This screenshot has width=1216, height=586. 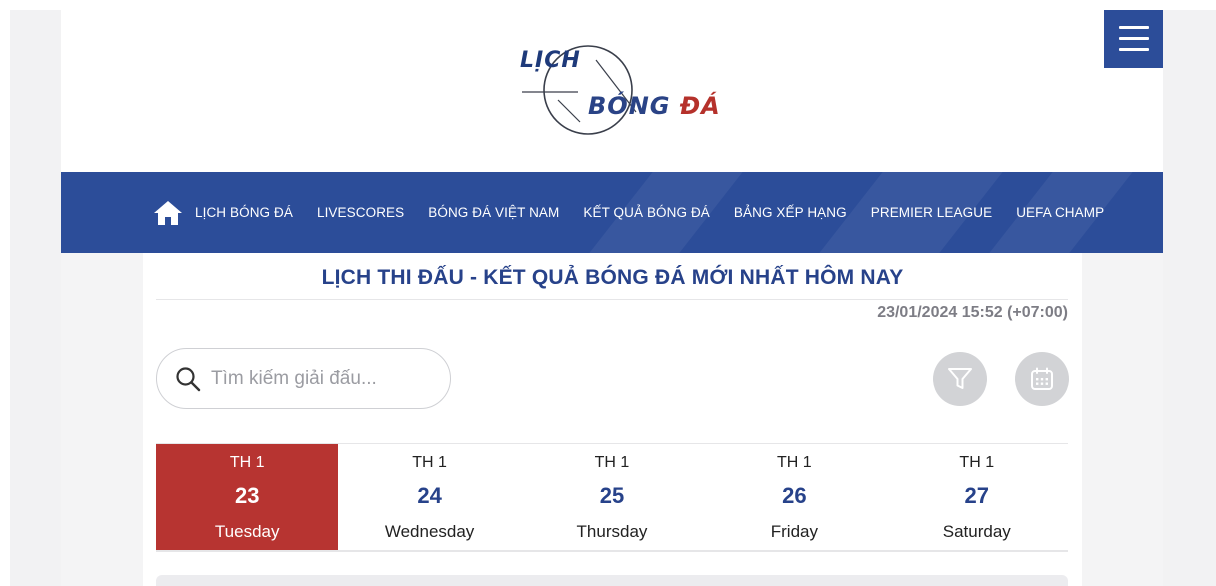 I want to click on date-strip-bottom-divider, so click(x=612, y=551).